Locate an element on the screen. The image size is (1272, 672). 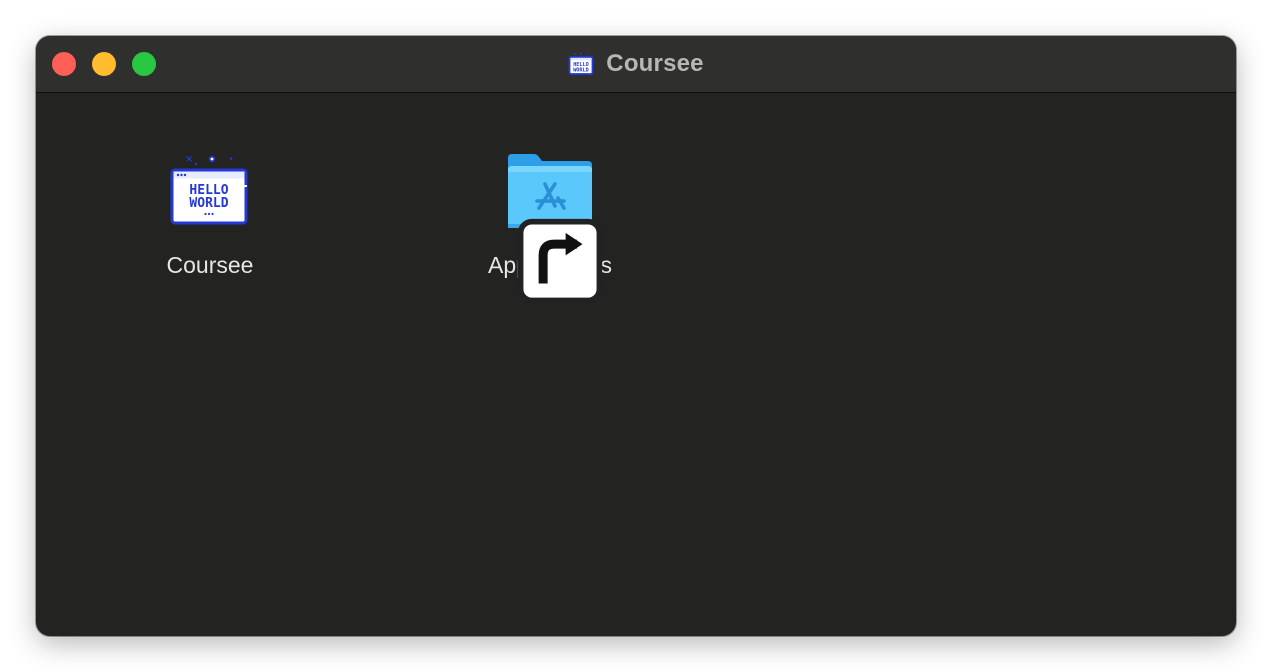
svg-text: WORLD is located at coordinates (581, 70).